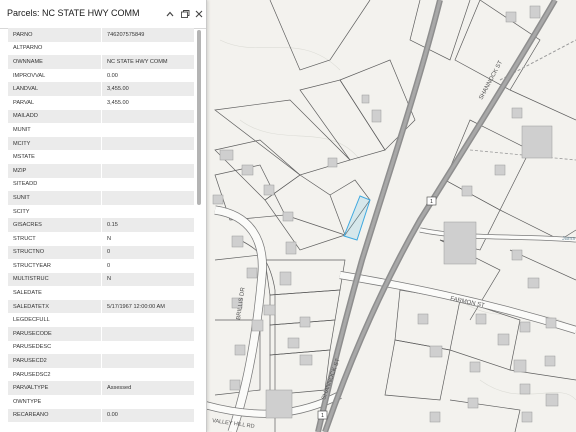  I want to click on attribute-row: LANDVAL 3,455.00, so click(101, 89).